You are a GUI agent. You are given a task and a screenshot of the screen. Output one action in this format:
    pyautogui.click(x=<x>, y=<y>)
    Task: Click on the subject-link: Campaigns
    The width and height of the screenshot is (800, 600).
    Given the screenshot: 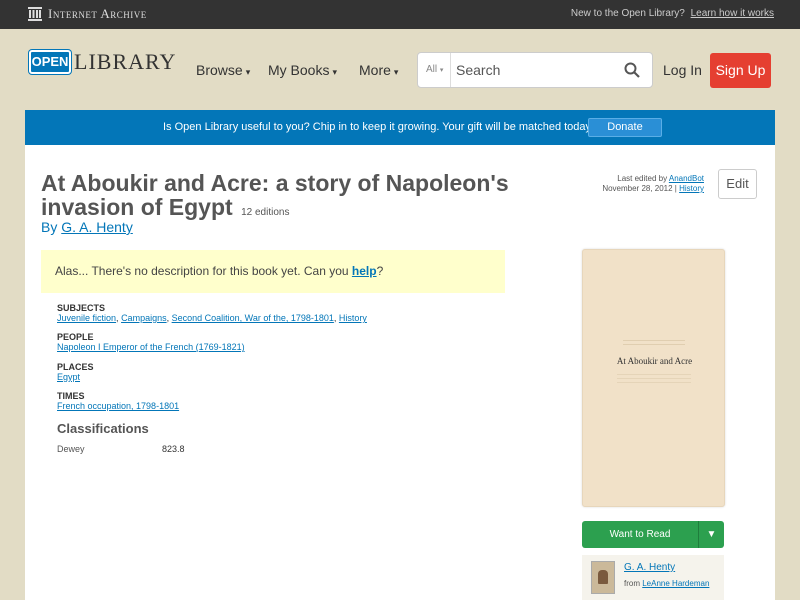 What is the action you would take?
    pyautogui.click(x=144, y=318)
    